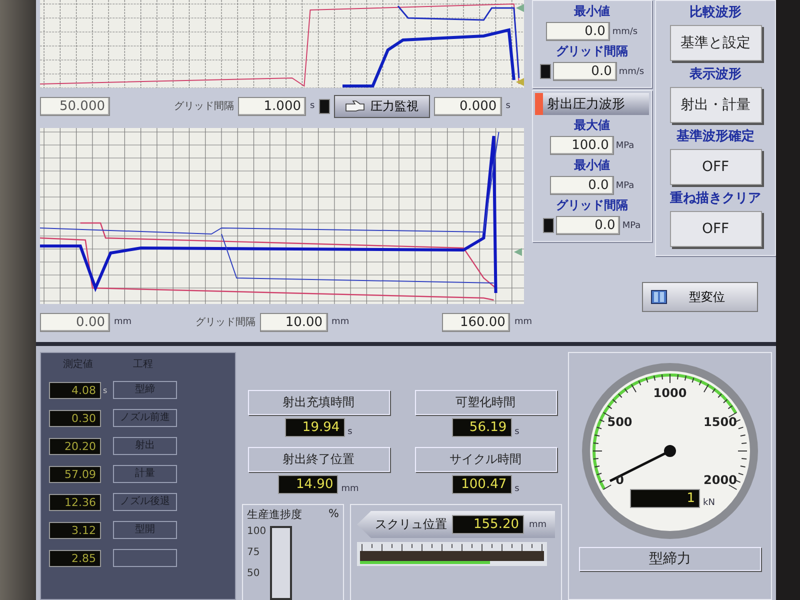 Image resolution: width=800 pixels, height=600 pixels. Describe the element at coordinates (75, 558) in the screenshot. I see `measured-value-display: 2.85` at that location.